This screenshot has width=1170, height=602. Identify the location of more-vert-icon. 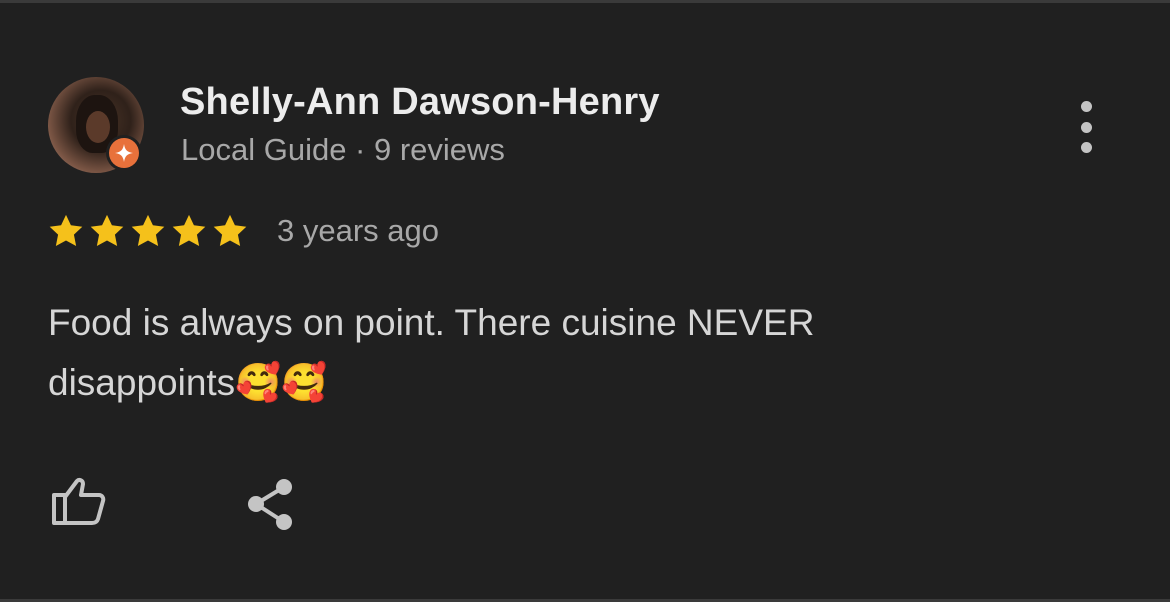
(1086, 106).